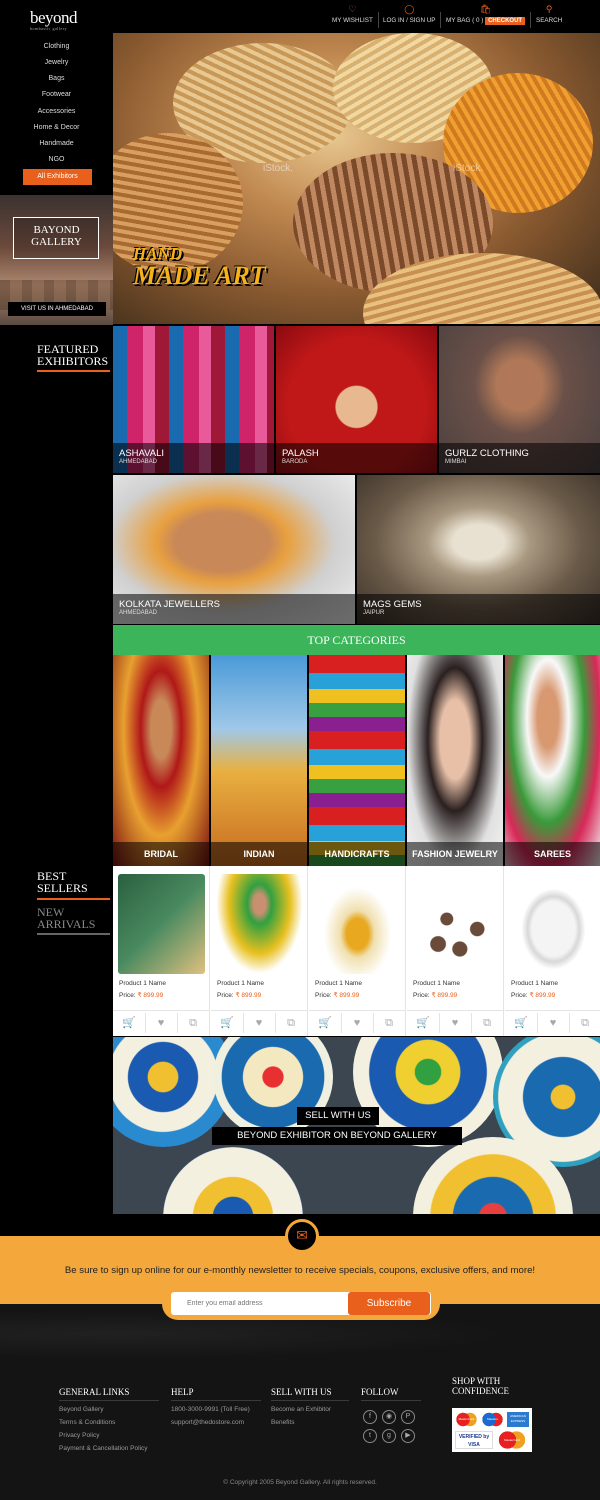 The width and height of the screenshot is (600, 1500). What do you see at coordinates (389, 1417) in the screenshot?
I see `instagram-icon: ◉` at bounding box center [389, 1417].